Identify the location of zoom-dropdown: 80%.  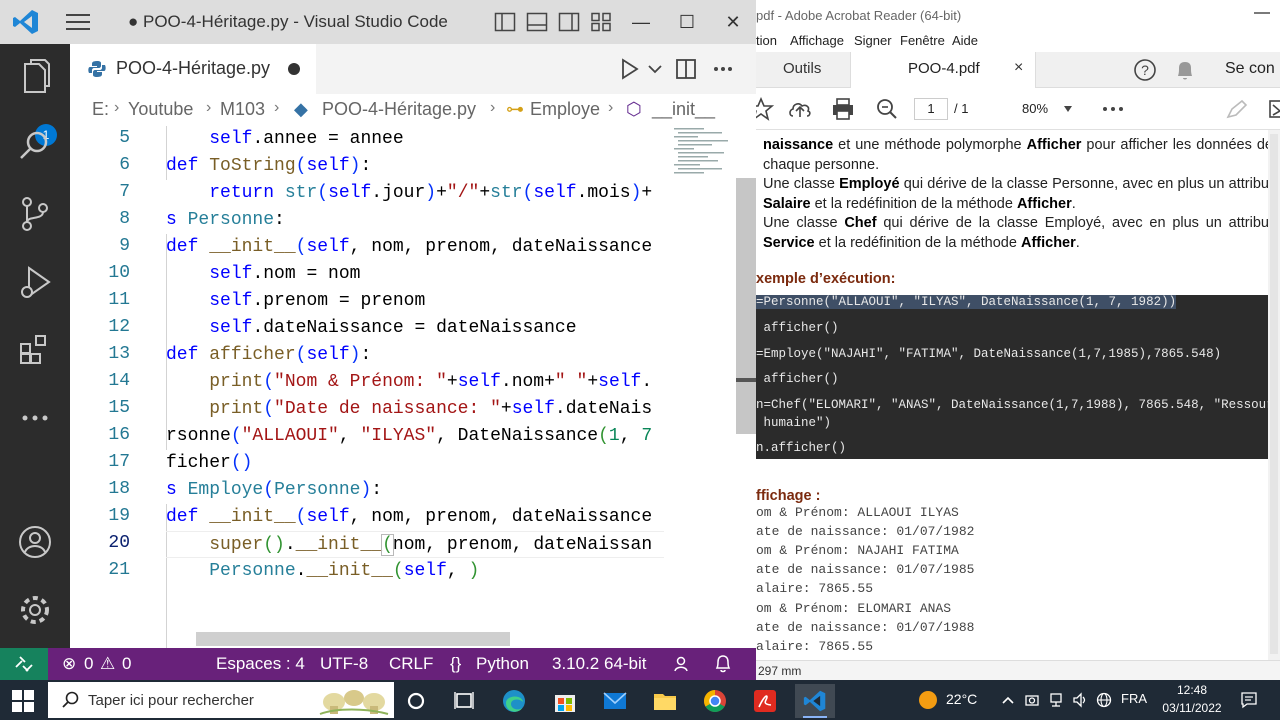
(1047, 109).